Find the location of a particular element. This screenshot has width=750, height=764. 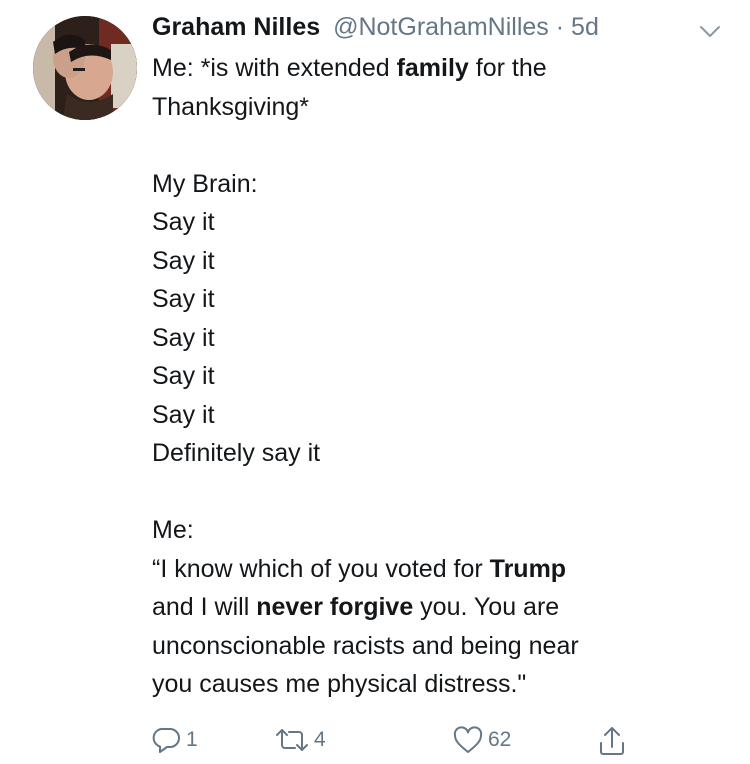

share-button is located at coordinates (612, 741).